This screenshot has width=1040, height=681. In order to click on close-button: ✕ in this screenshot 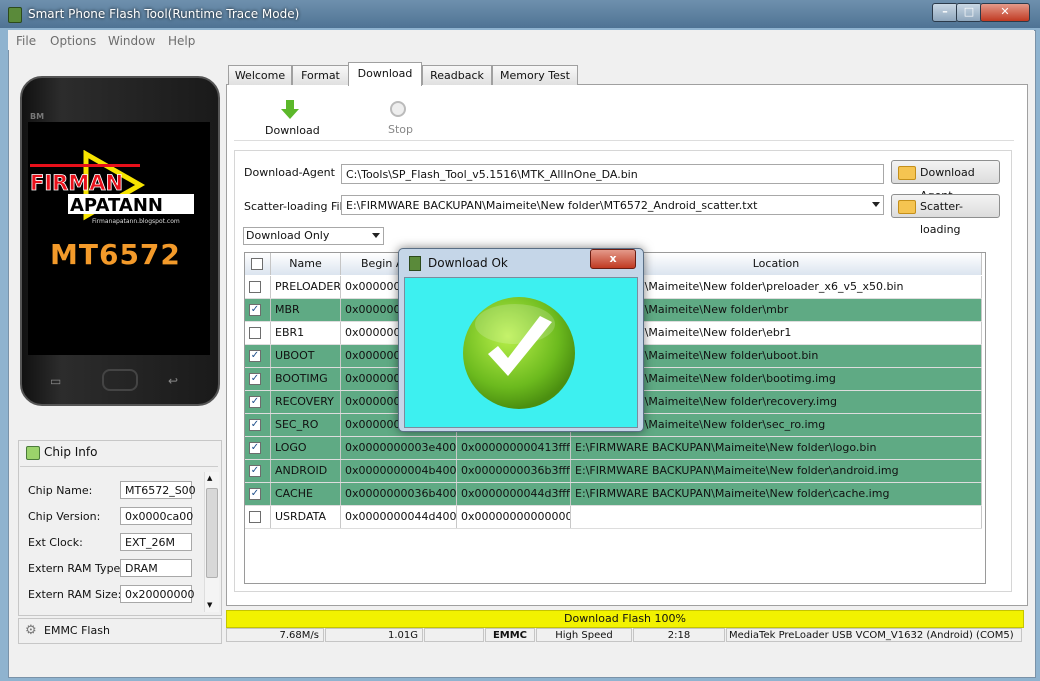, I will do `click(1005, 12)`.